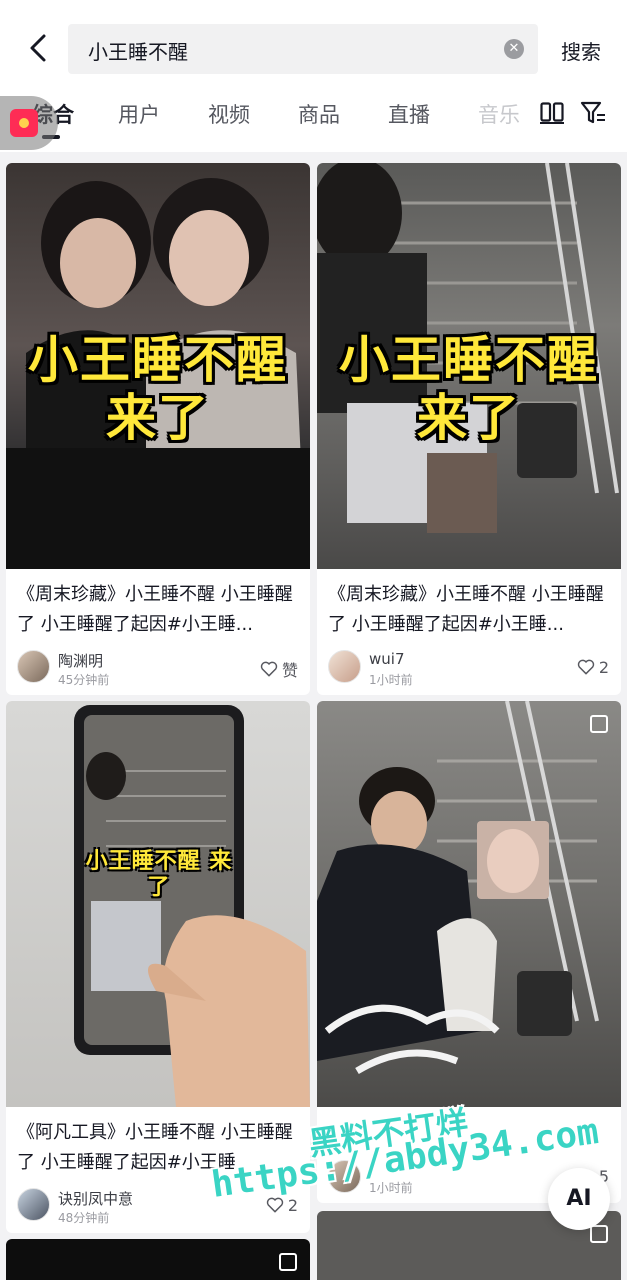  I want to click on back-arrow-icon, so click(40, 48).